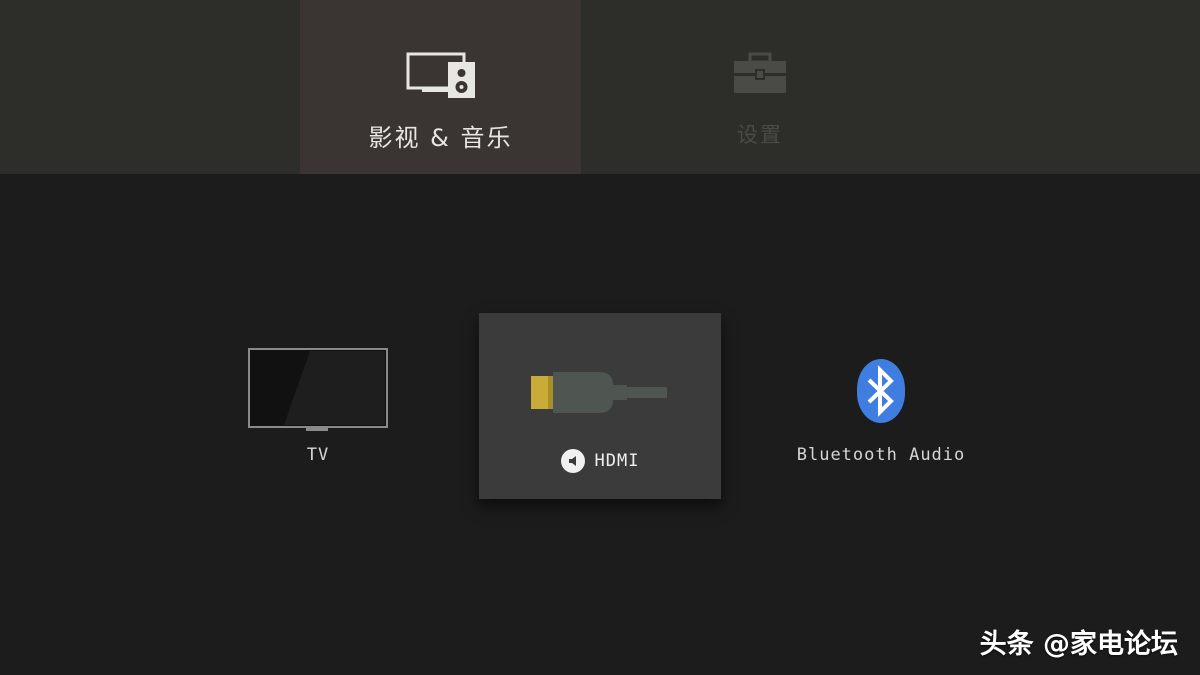 Image resolution: width=1200 pixels, height=675 pixels. I want to click on tab-settings: 设置, so click(760, 87).